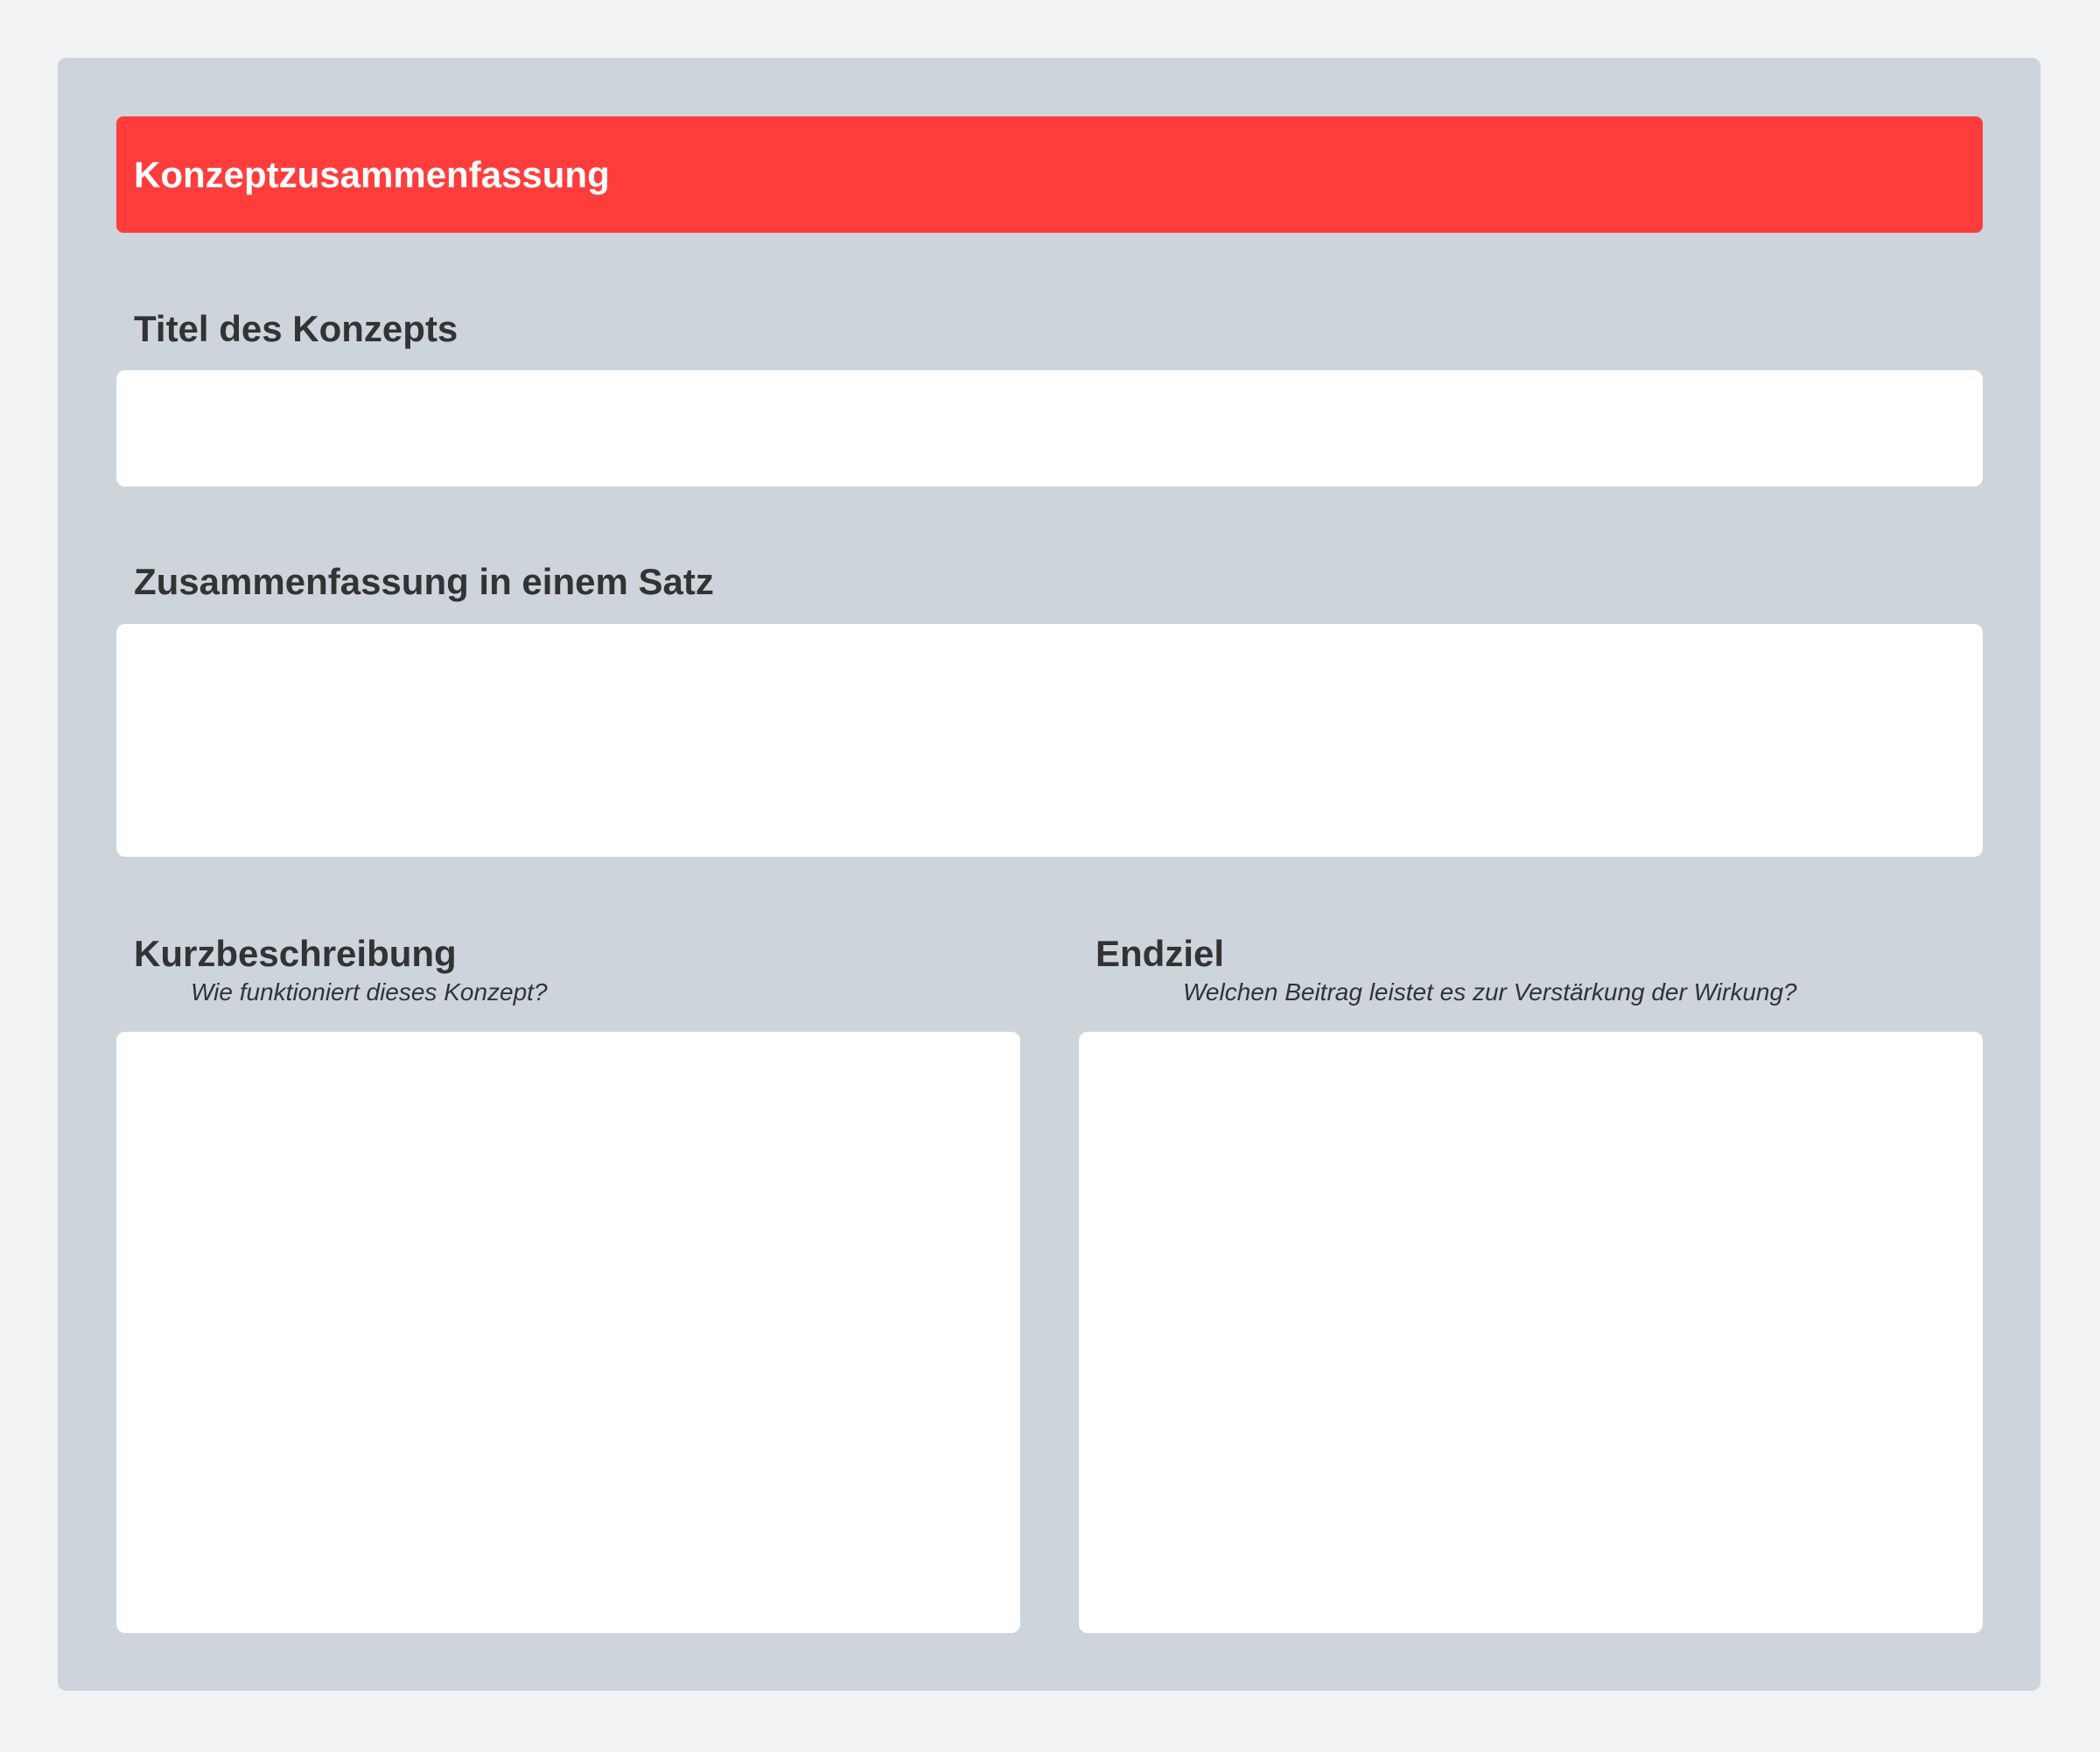  I want to click on concept-title-input, so click(1049, 429).